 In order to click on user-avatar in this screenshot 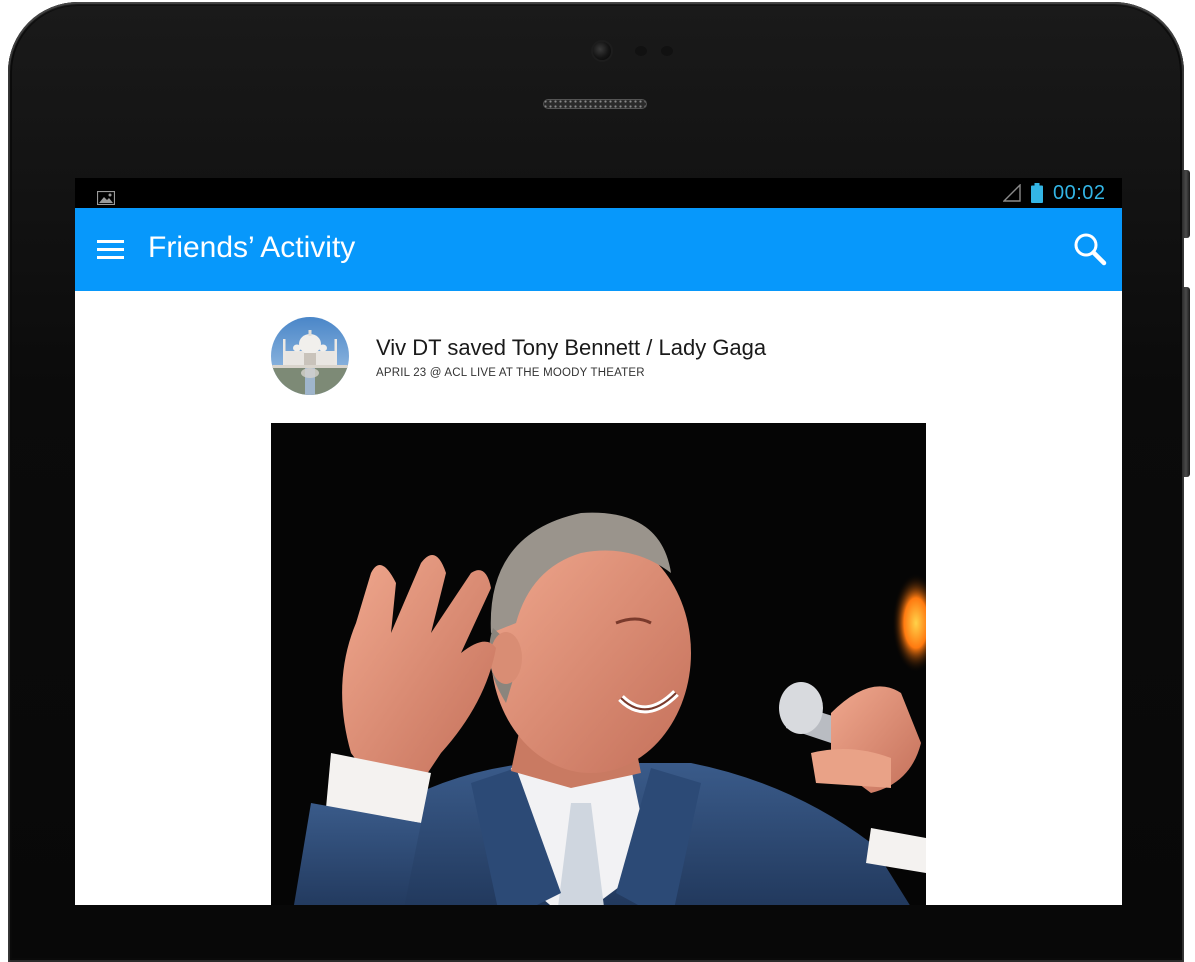, I will do `click(310, 356)`.